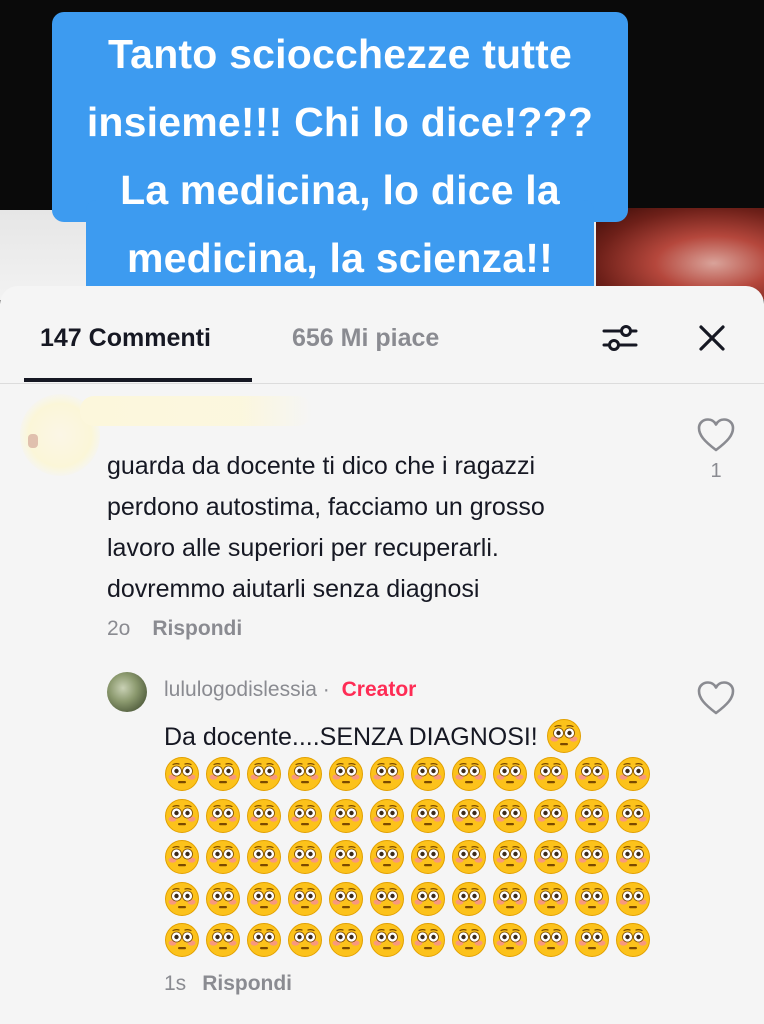  What do you see at coordinates (340, 122) in the screenshot?
I see `caption-line: insieme!!! Chi lo dice!???` at bounding box center [340, 122].